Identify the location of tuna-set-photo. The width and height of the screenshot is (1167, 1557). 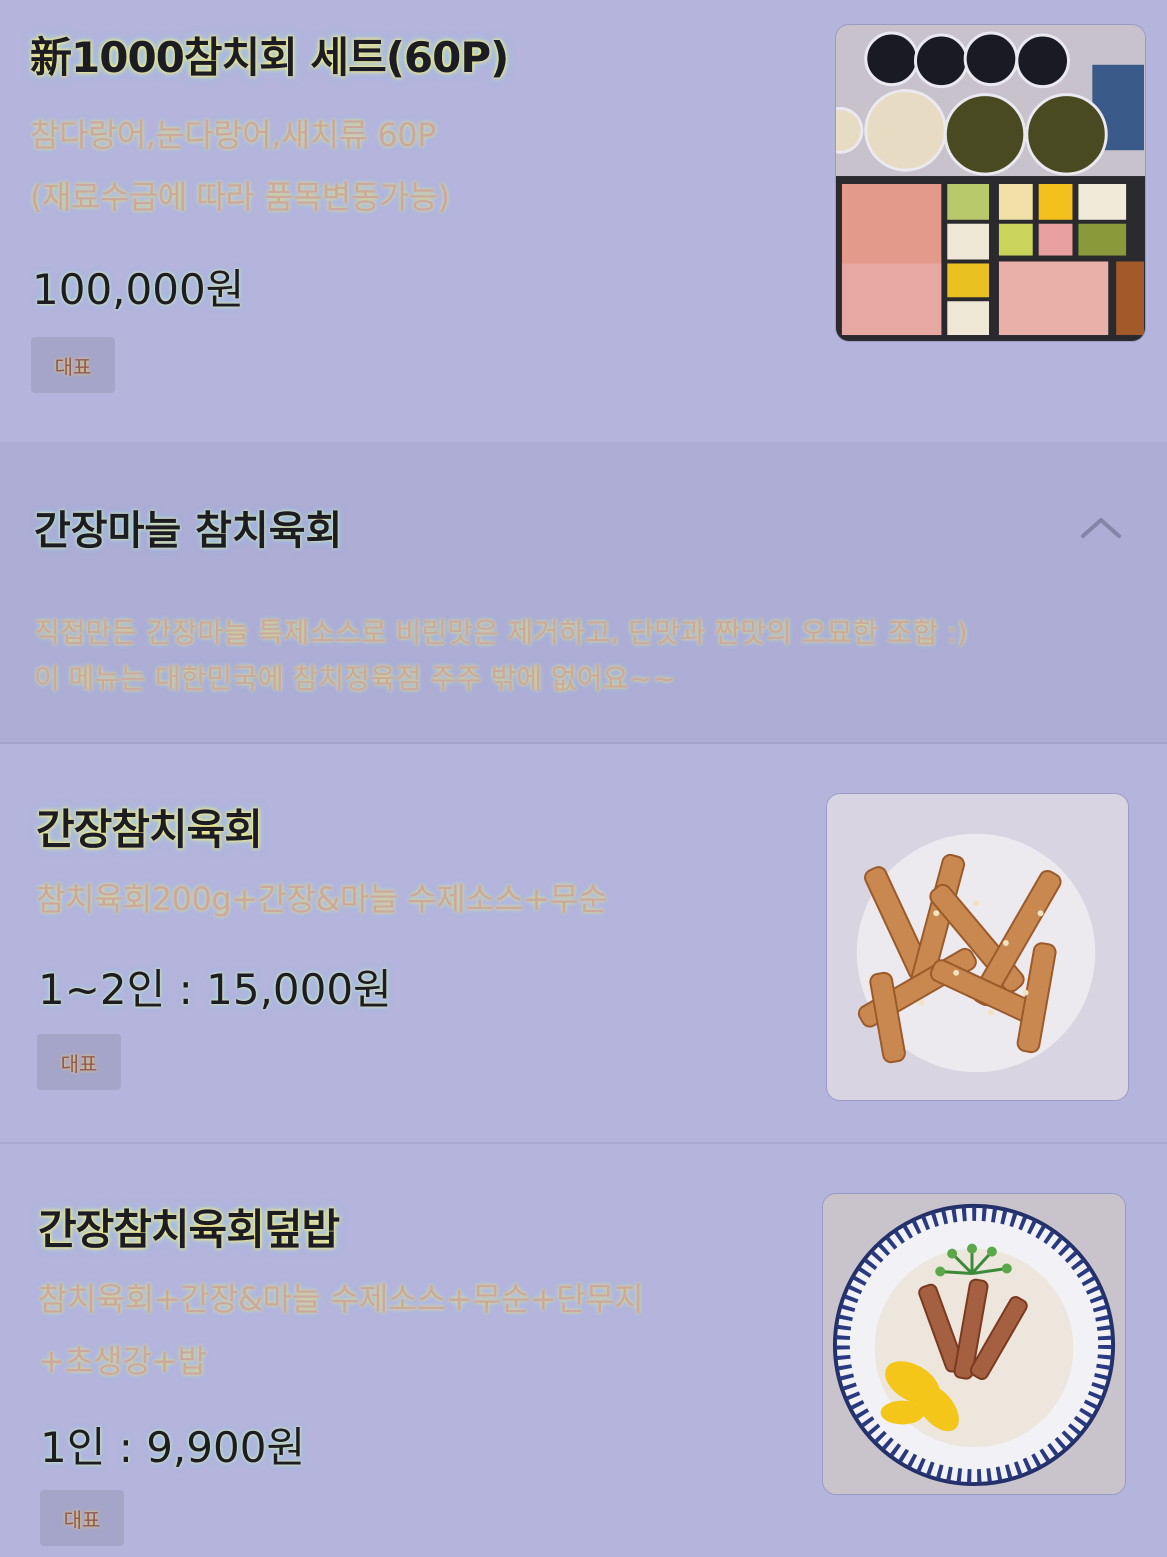
(990, 183).